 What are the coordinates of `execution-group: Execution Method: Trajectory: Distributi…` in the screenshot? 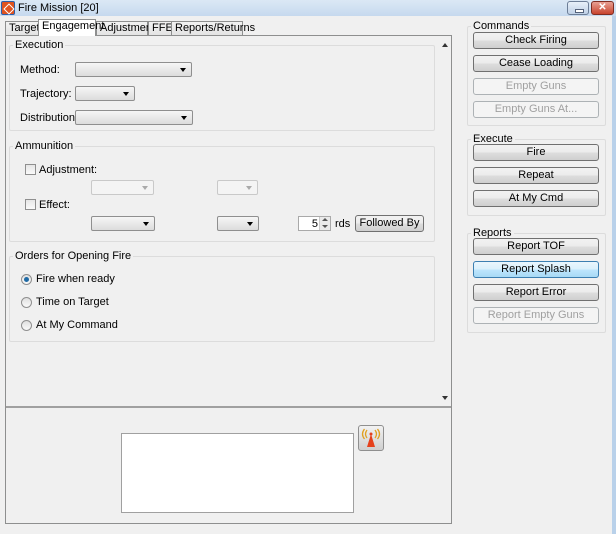 It's located at (222, 85).